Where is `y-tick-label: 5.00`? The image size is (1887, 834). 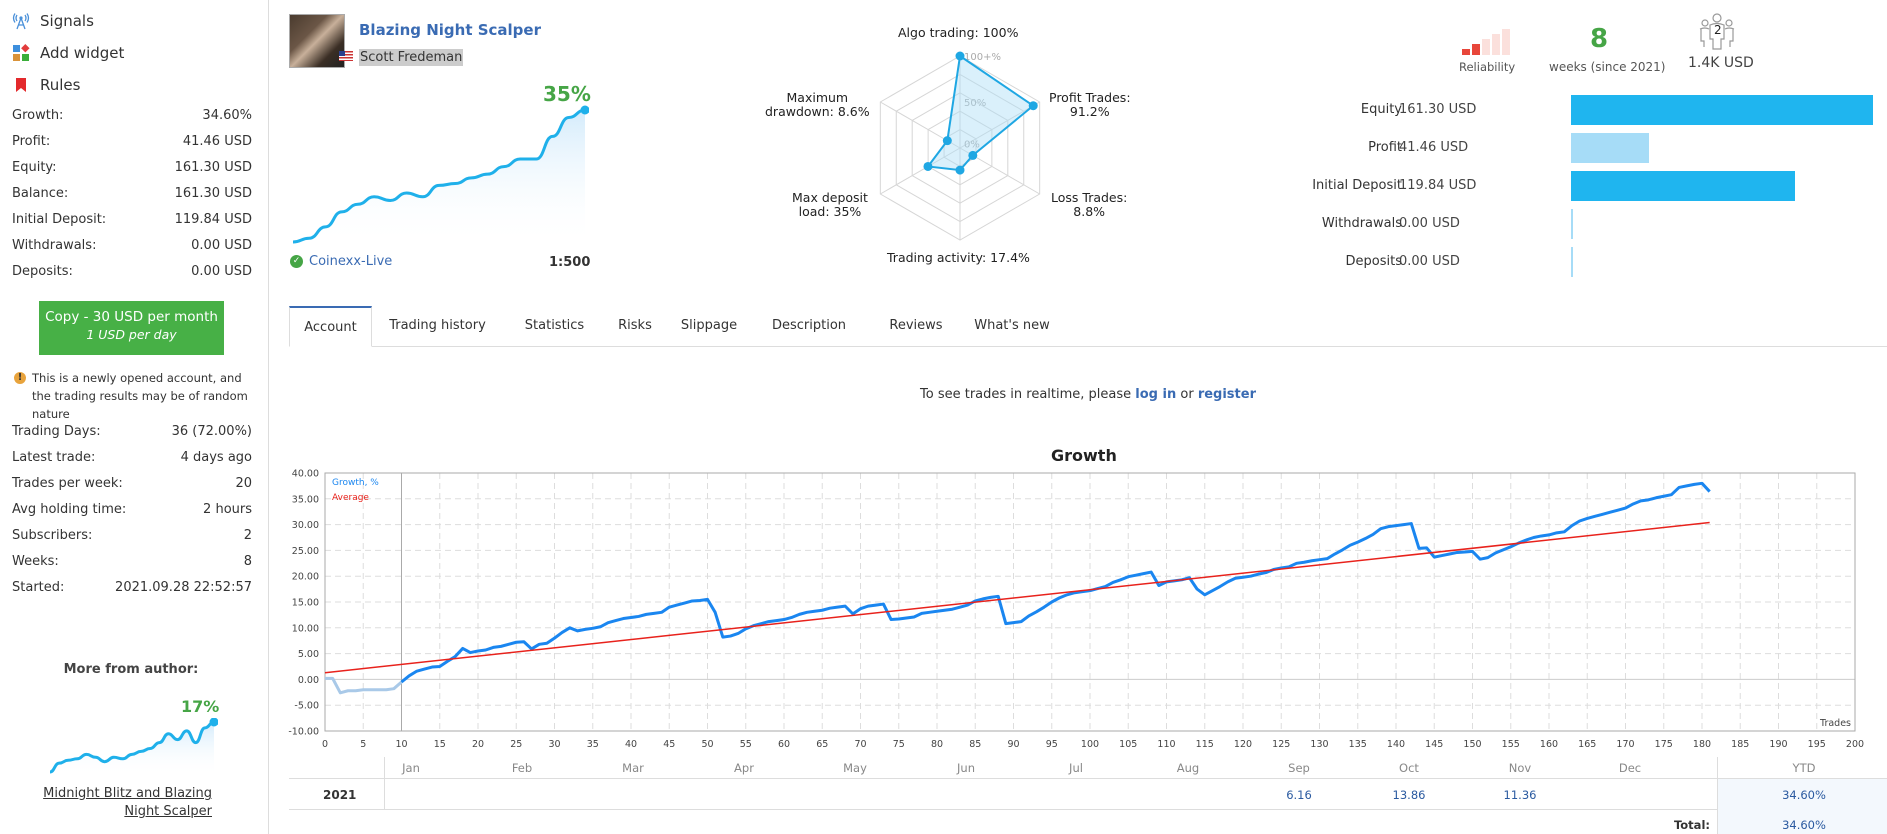 y-tick-label: 5.00 is located at coordinates (308, 654).